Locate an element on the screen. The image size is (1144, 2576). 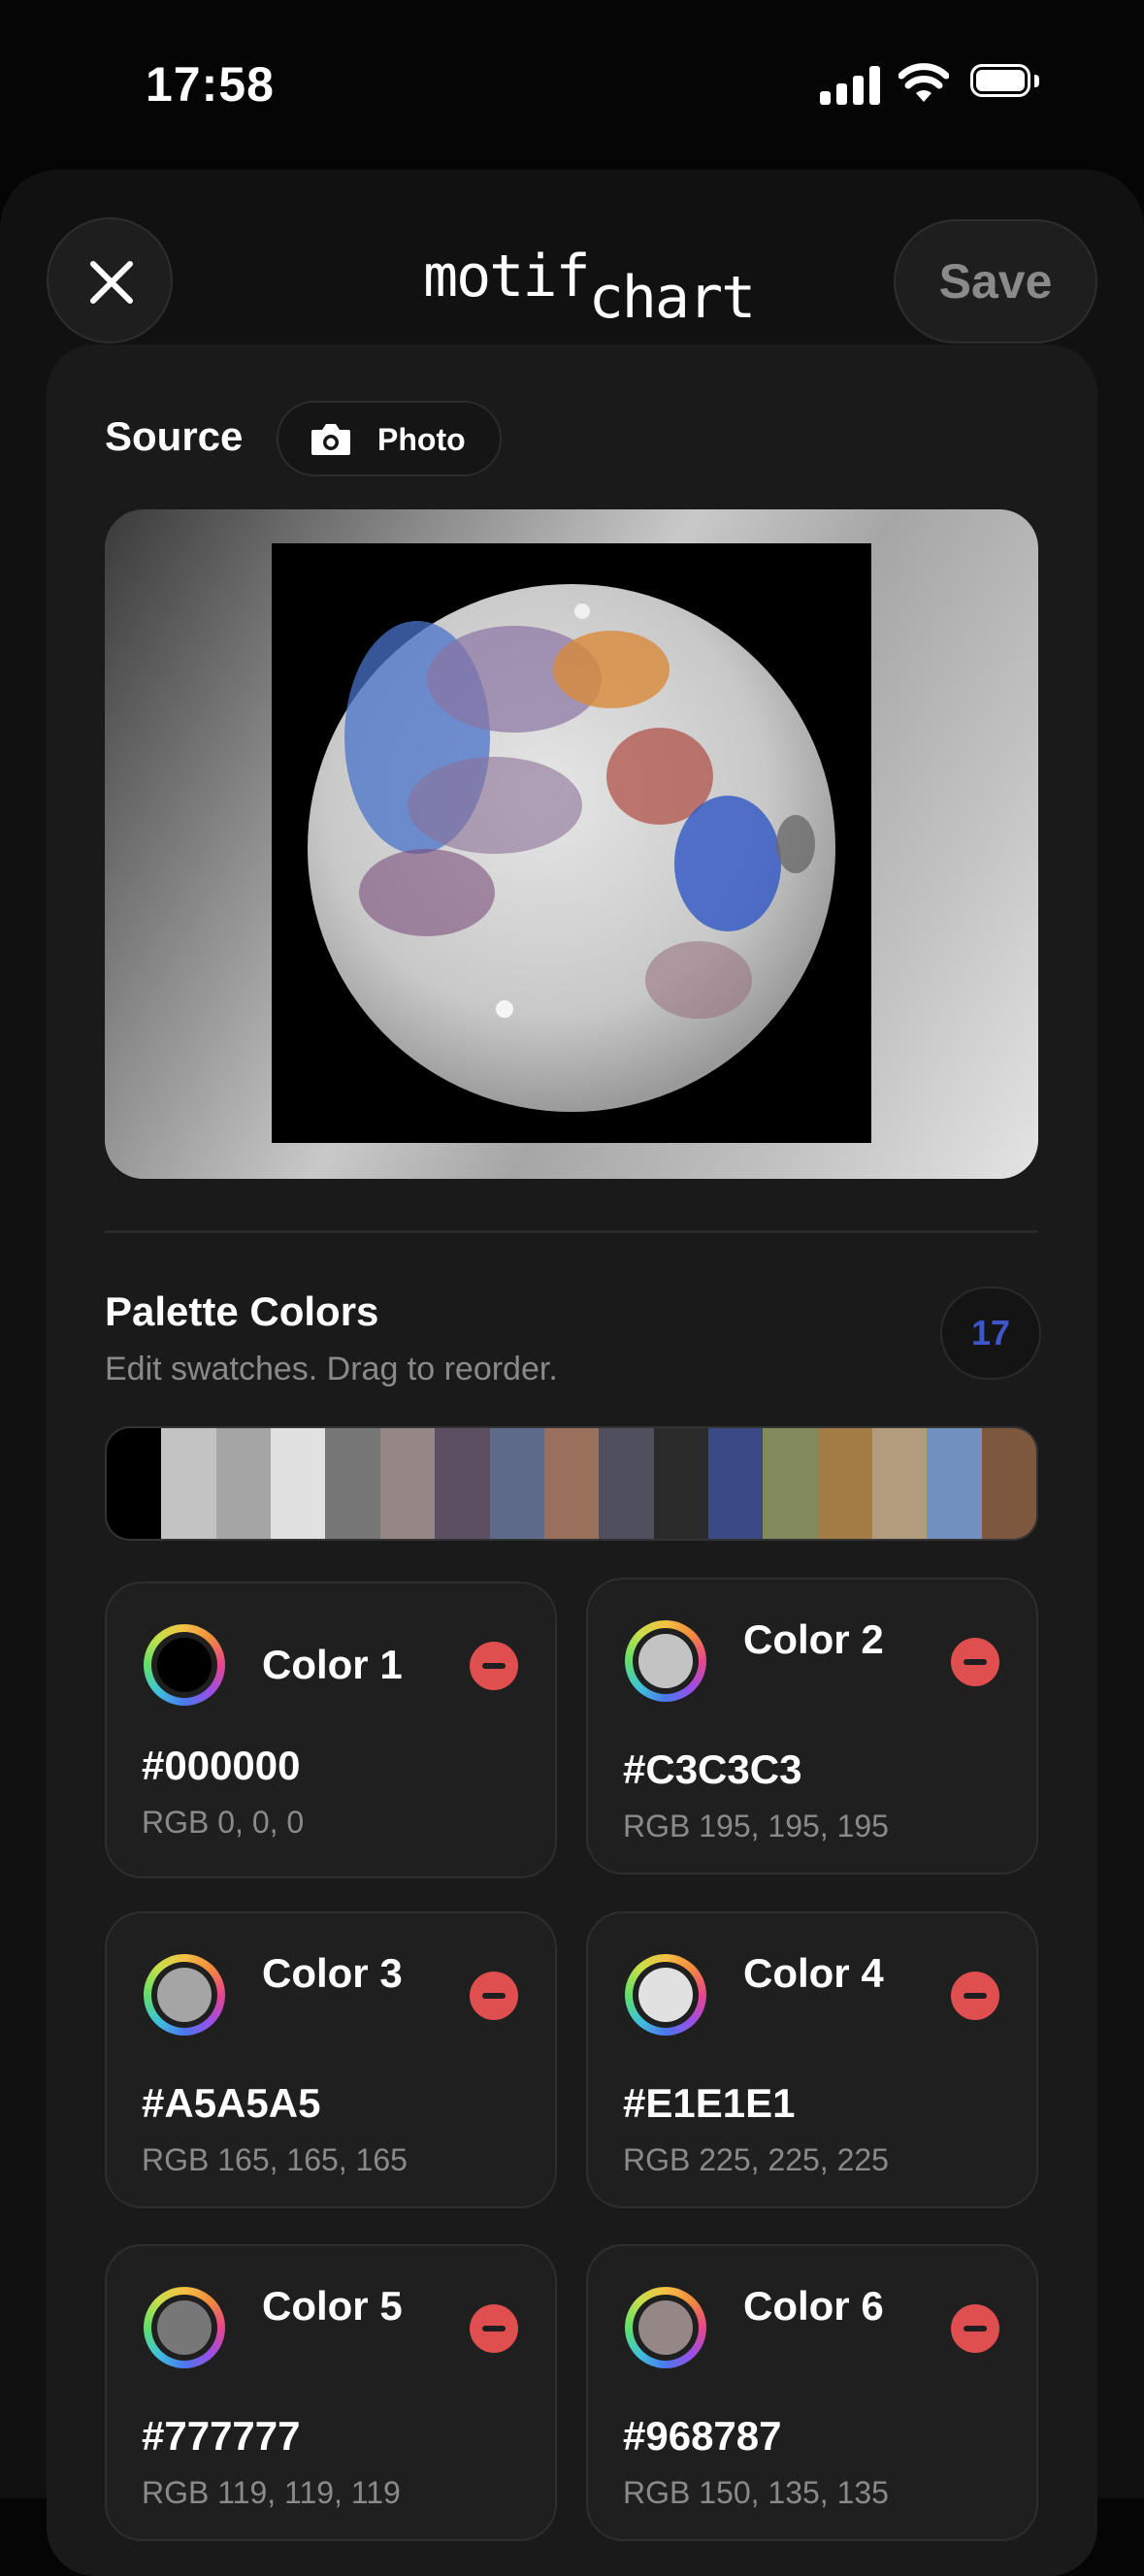
section-divider is located at coordinates (571, 1231).